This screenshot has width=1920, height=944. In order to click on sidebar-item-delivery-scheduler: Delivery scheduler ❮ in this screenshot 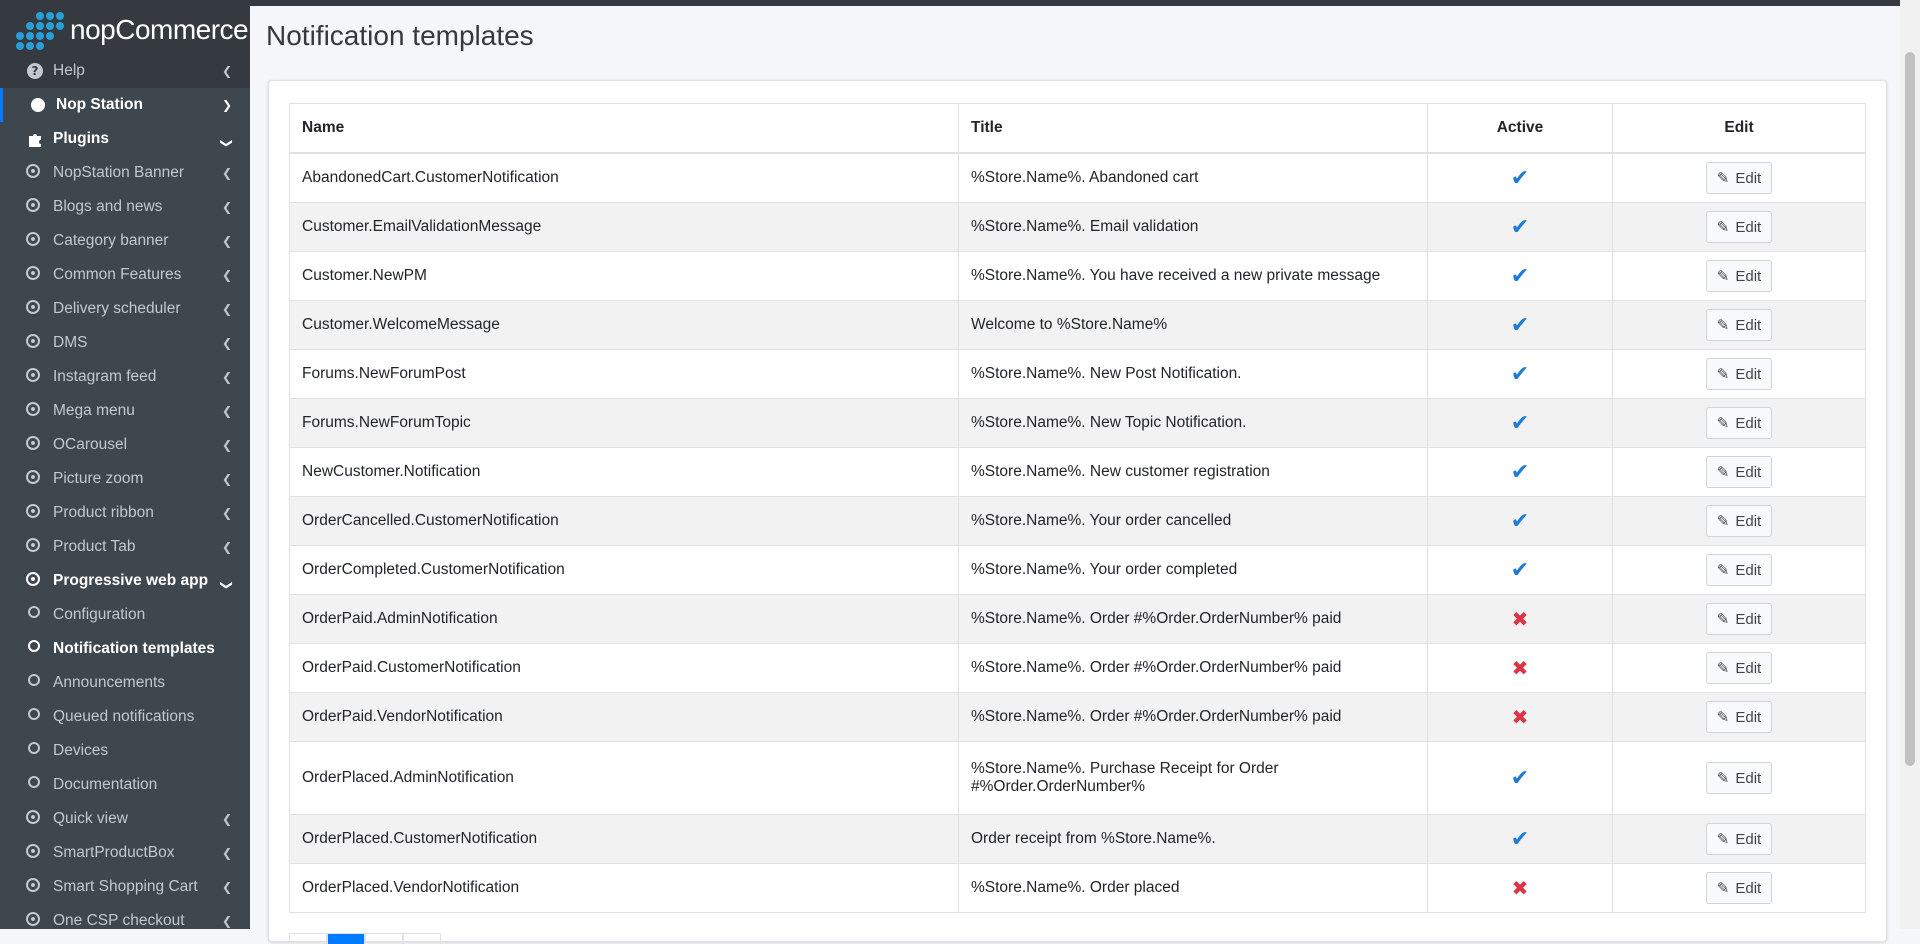, I will do `click(125, 309)`.